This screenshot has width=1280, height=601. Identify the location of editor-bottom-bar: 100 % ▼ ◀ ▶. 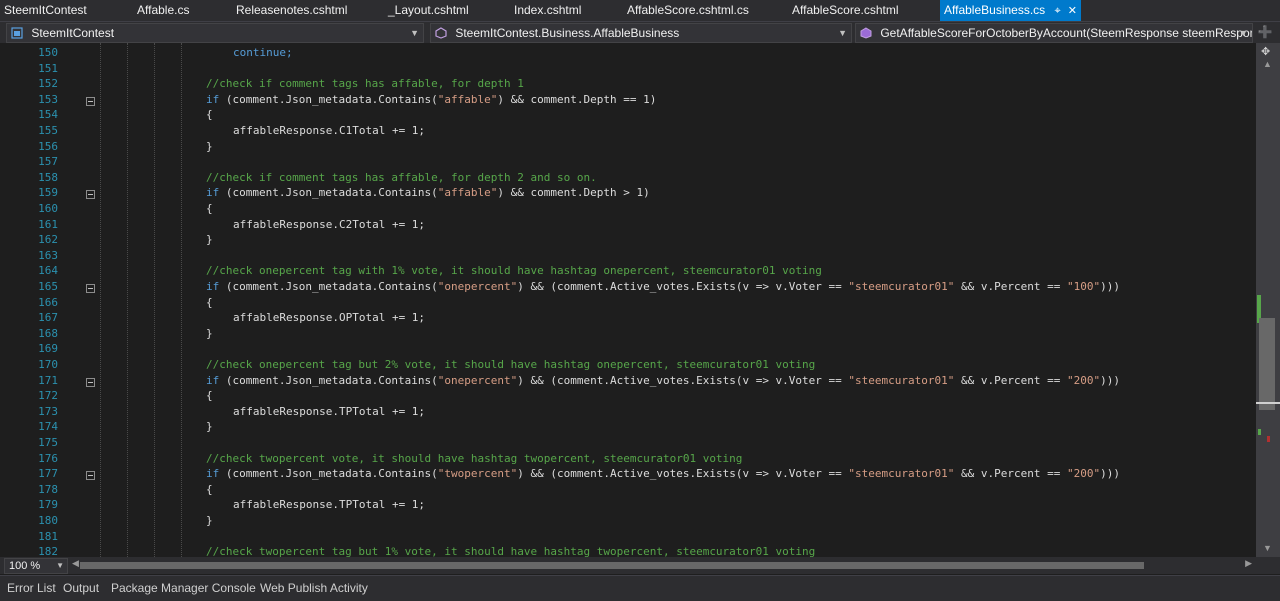
(640, 565).